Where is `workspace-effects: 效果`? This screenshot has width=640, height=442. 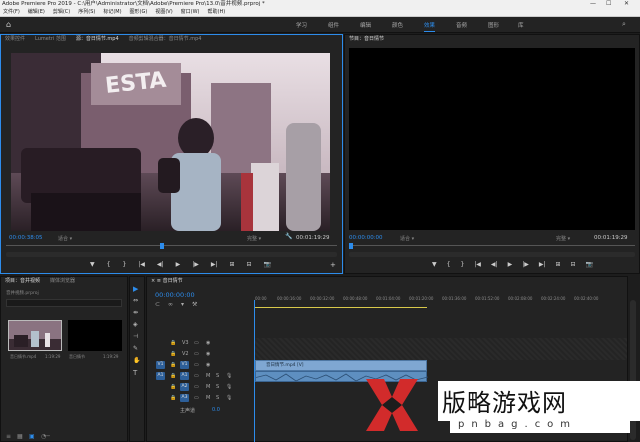 workspace-effects: 效果 is located at coordinates (430, 26).